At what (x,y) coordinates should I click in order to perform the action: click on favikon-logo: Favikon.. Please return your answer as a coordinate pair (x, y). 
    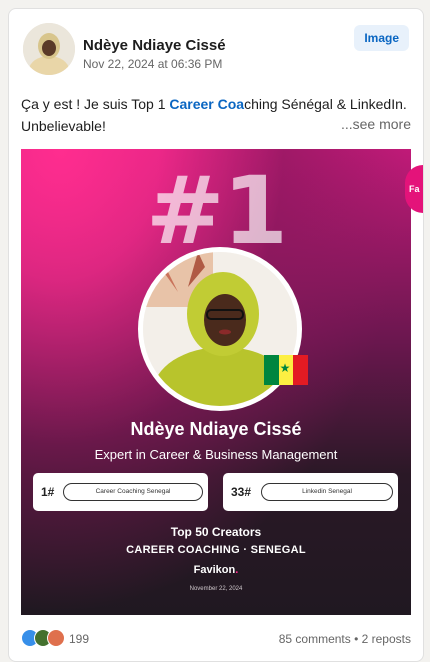
    Looking at the image, I should click on (216, 570).